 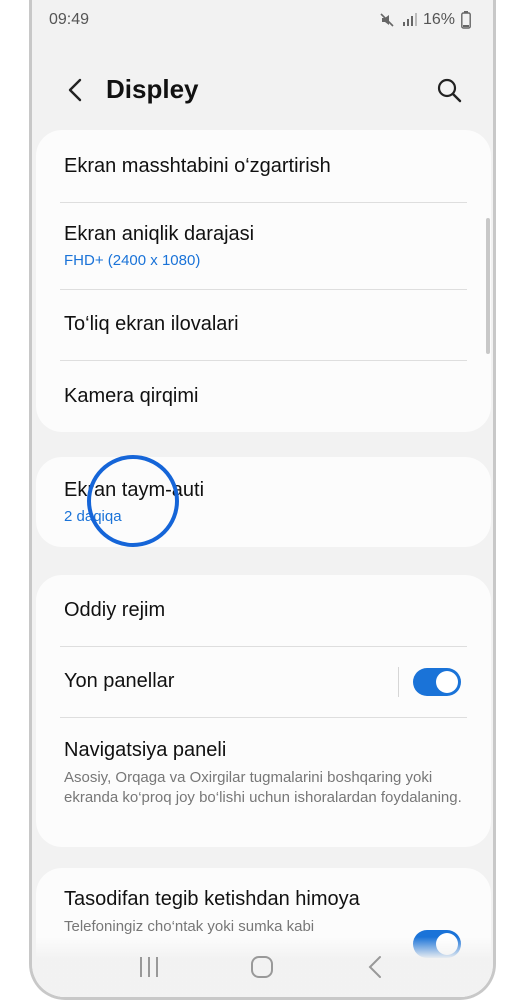 I want to click on status-bar: 09:49 16%, so click(x=262, y=20).